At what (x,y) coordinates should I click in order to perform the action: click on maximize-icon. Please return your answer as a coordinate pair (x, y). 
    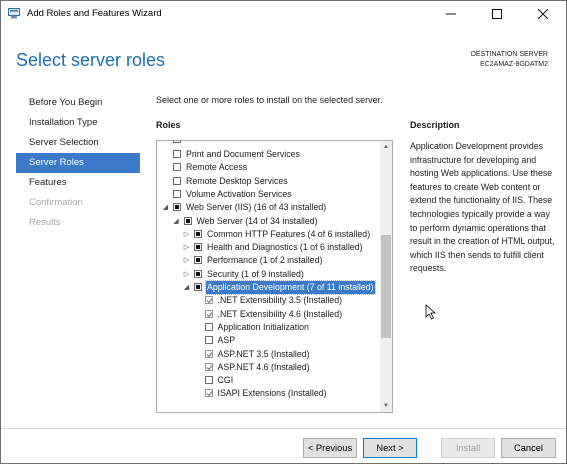
    Looking at the image, I should click on (497, 14).